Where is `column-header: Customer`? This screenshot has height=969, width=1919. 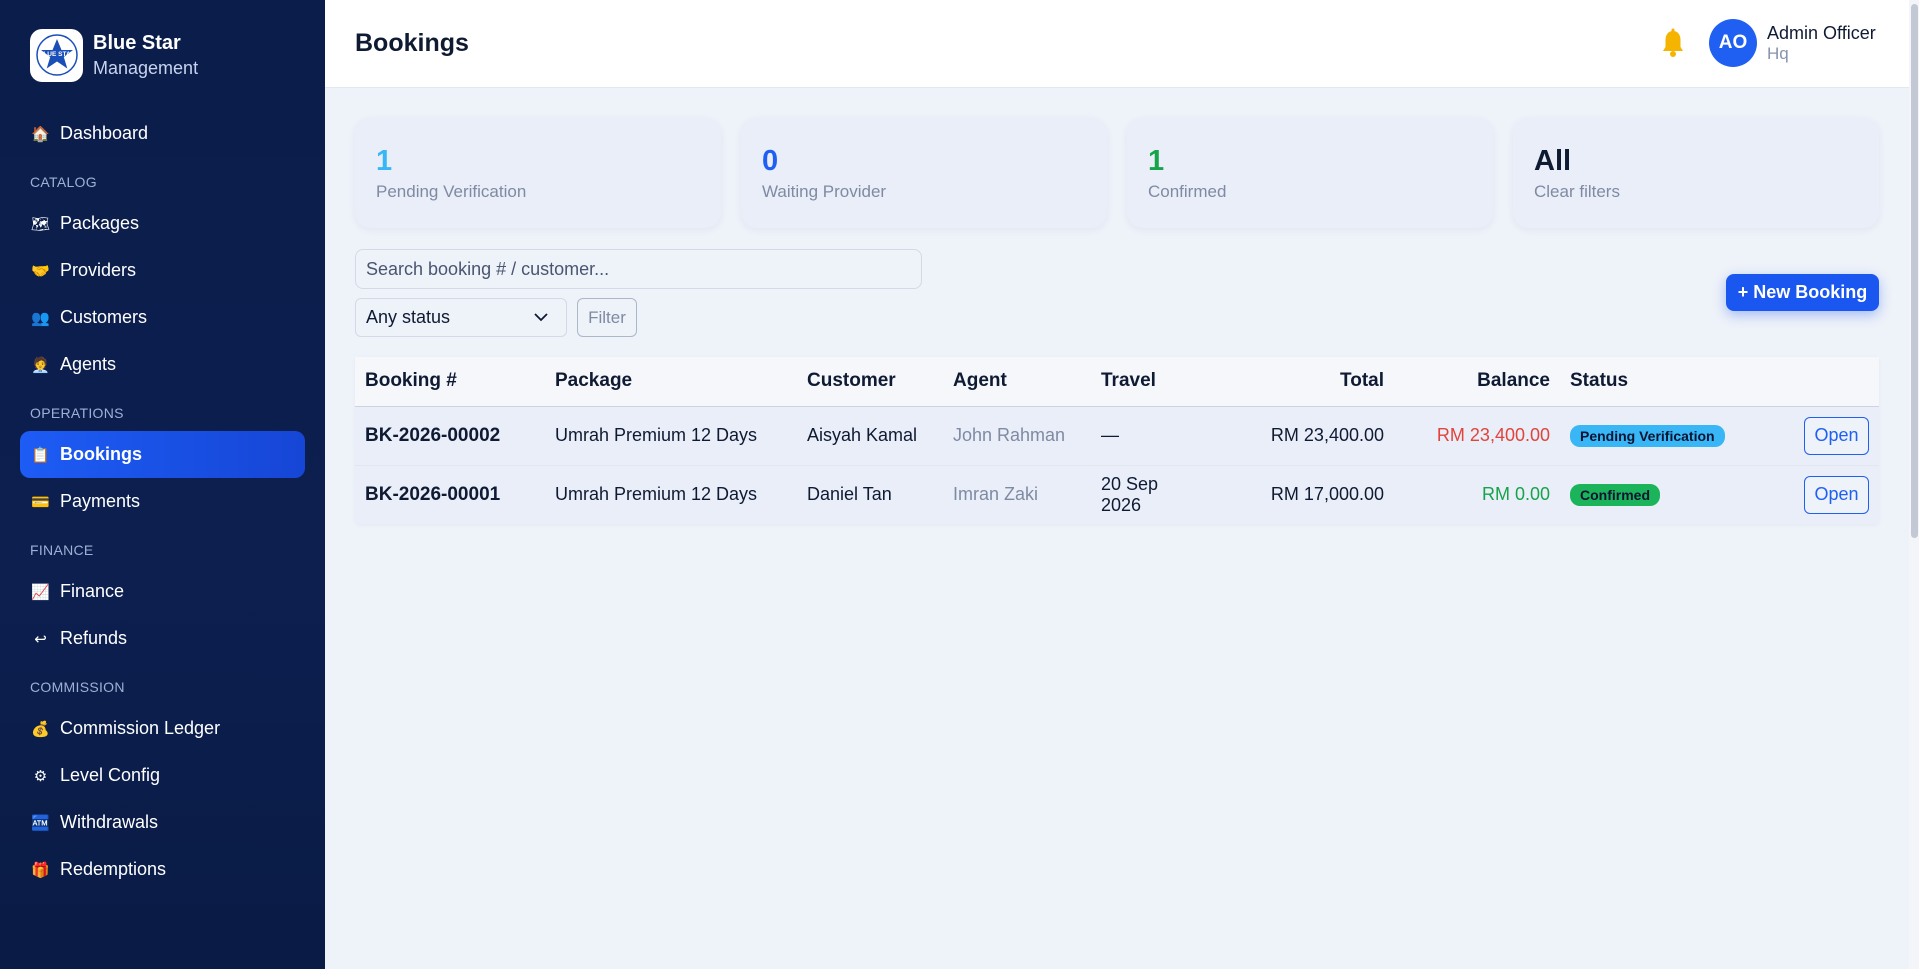
column-header: Customer is located at coordinates (870, 382).